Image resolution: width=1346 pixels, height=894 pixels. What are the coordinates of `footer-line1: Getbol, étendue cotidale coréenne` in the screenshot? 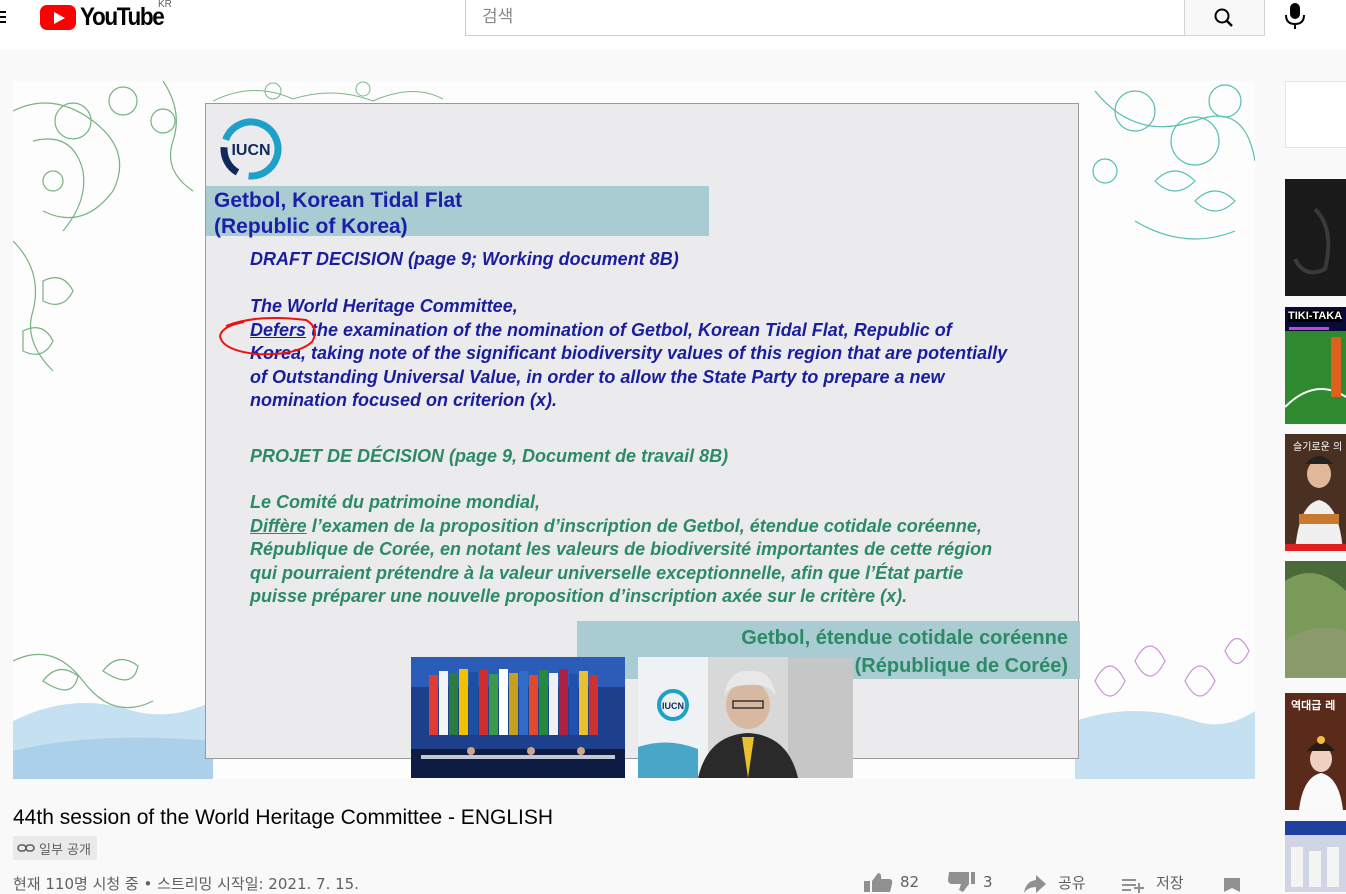 It's located at (904, 638).